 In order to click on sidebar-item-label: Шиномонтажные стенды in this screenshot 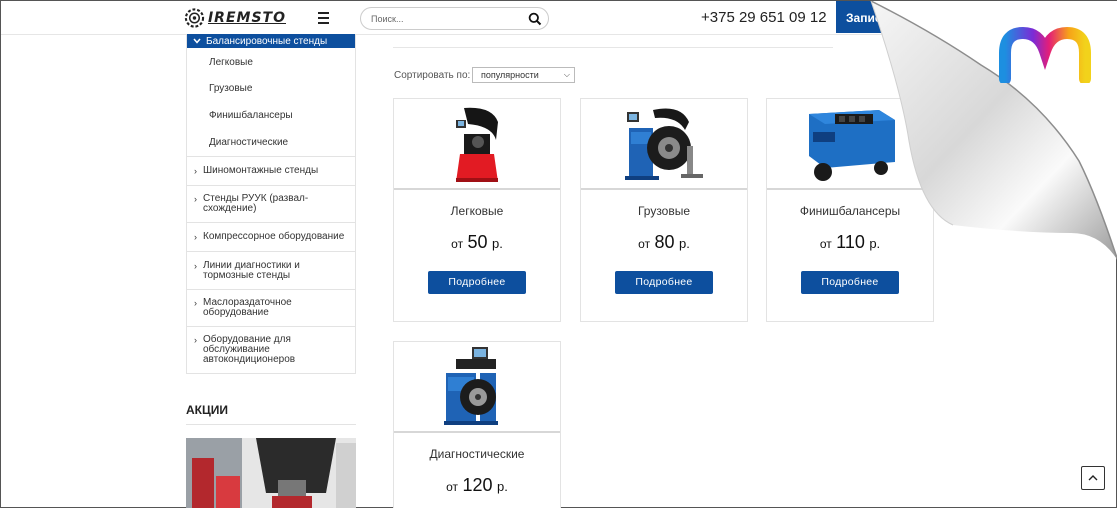, I will do `click(261, 170)`.